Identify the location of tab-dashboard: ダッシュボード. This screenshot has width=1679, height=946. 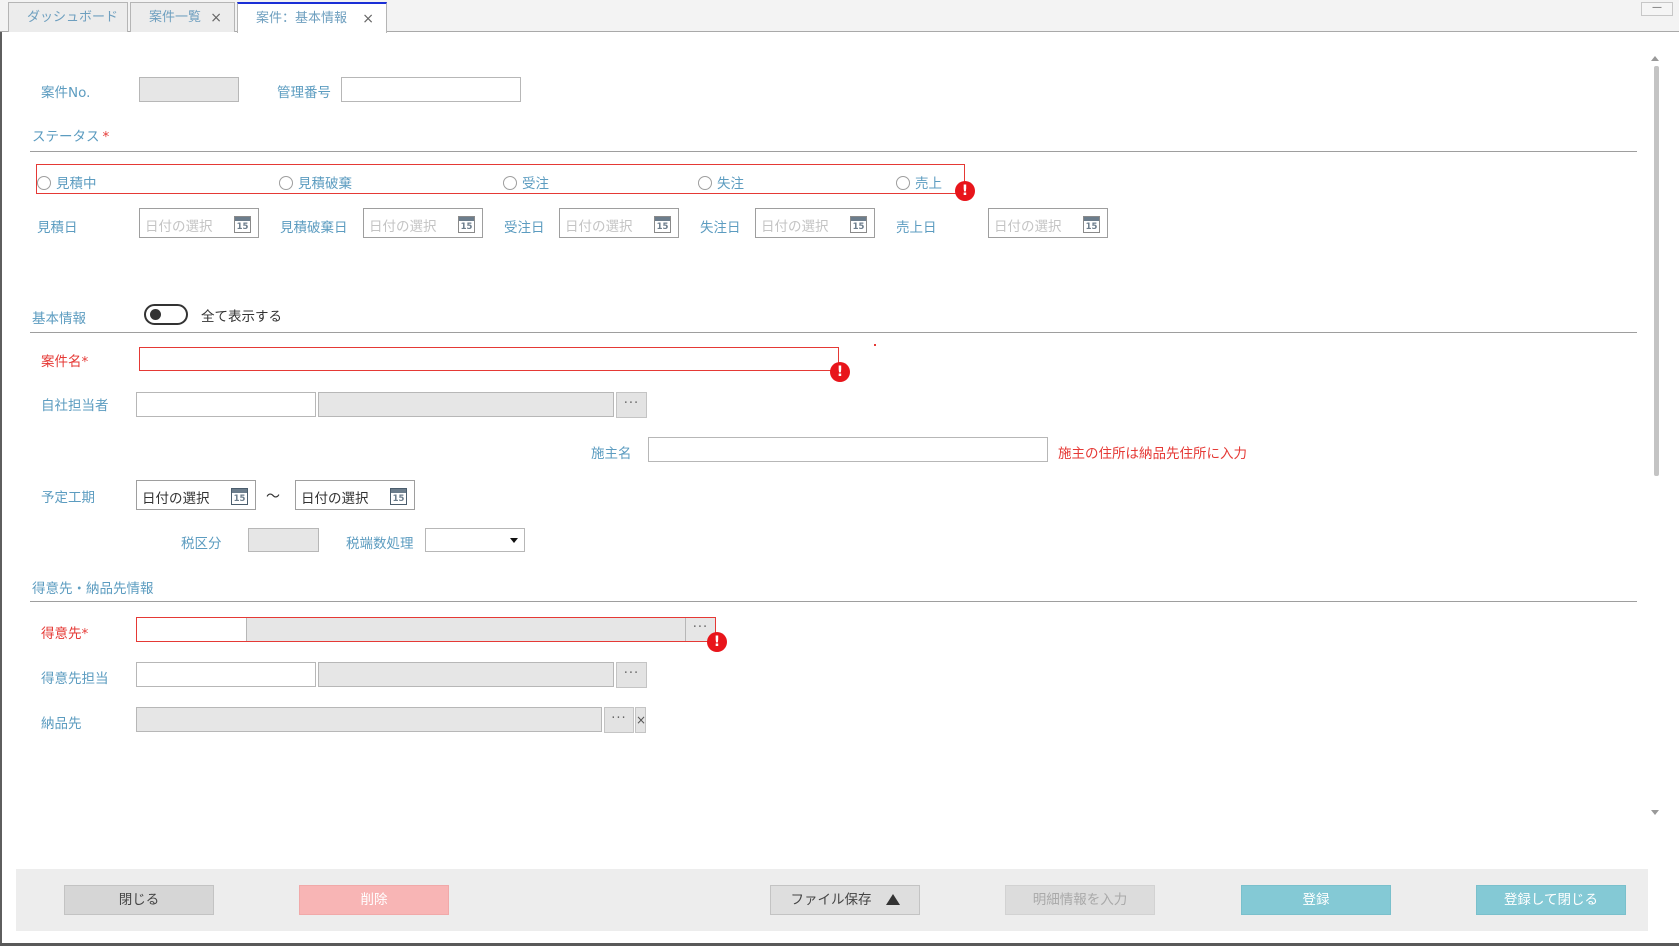
(68, 17).